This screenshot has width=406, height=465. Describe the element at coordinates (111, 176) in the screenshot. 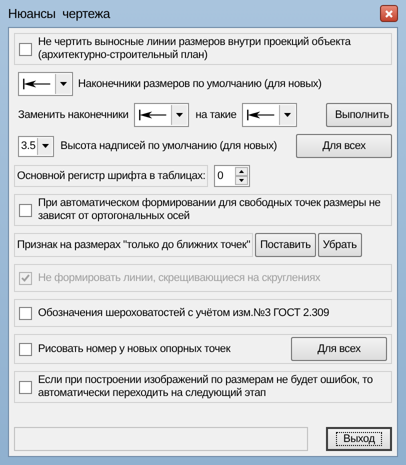

I see `font-case-label: Основной регистр шрифта в таблицах:` at that location.